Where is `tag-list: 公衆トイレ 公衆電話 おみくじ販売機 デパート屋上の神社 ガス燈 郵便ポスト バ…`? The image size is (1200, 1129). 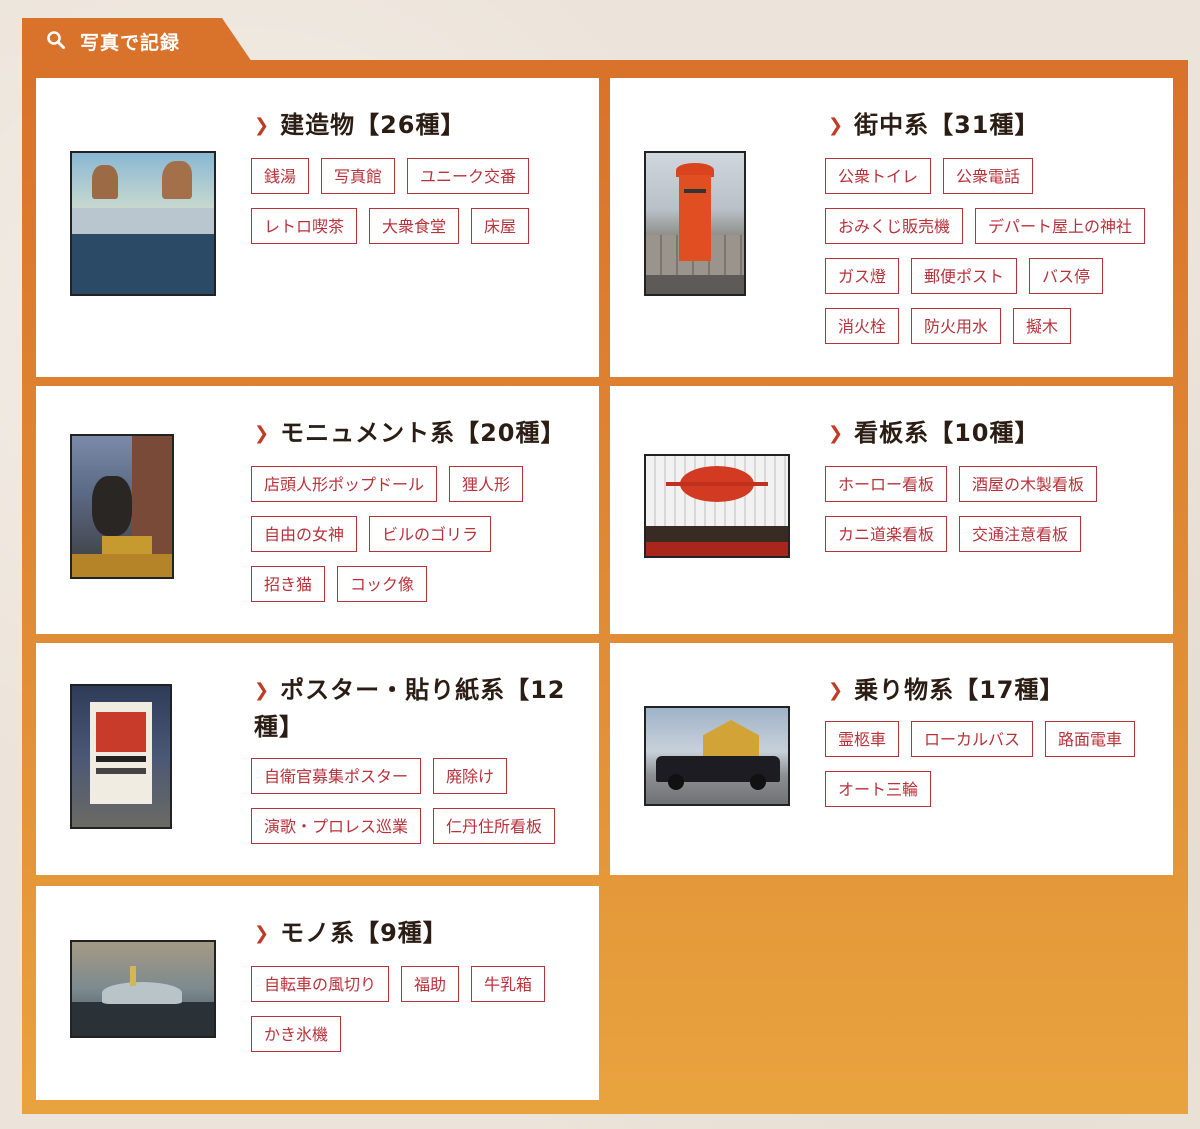
tag-list: 公衆トイレ 公衆電話 おみくじ販売機 デパート屋上の神社 ガス燈 郵便ポスト バ… is located at coordinates (995, 251).